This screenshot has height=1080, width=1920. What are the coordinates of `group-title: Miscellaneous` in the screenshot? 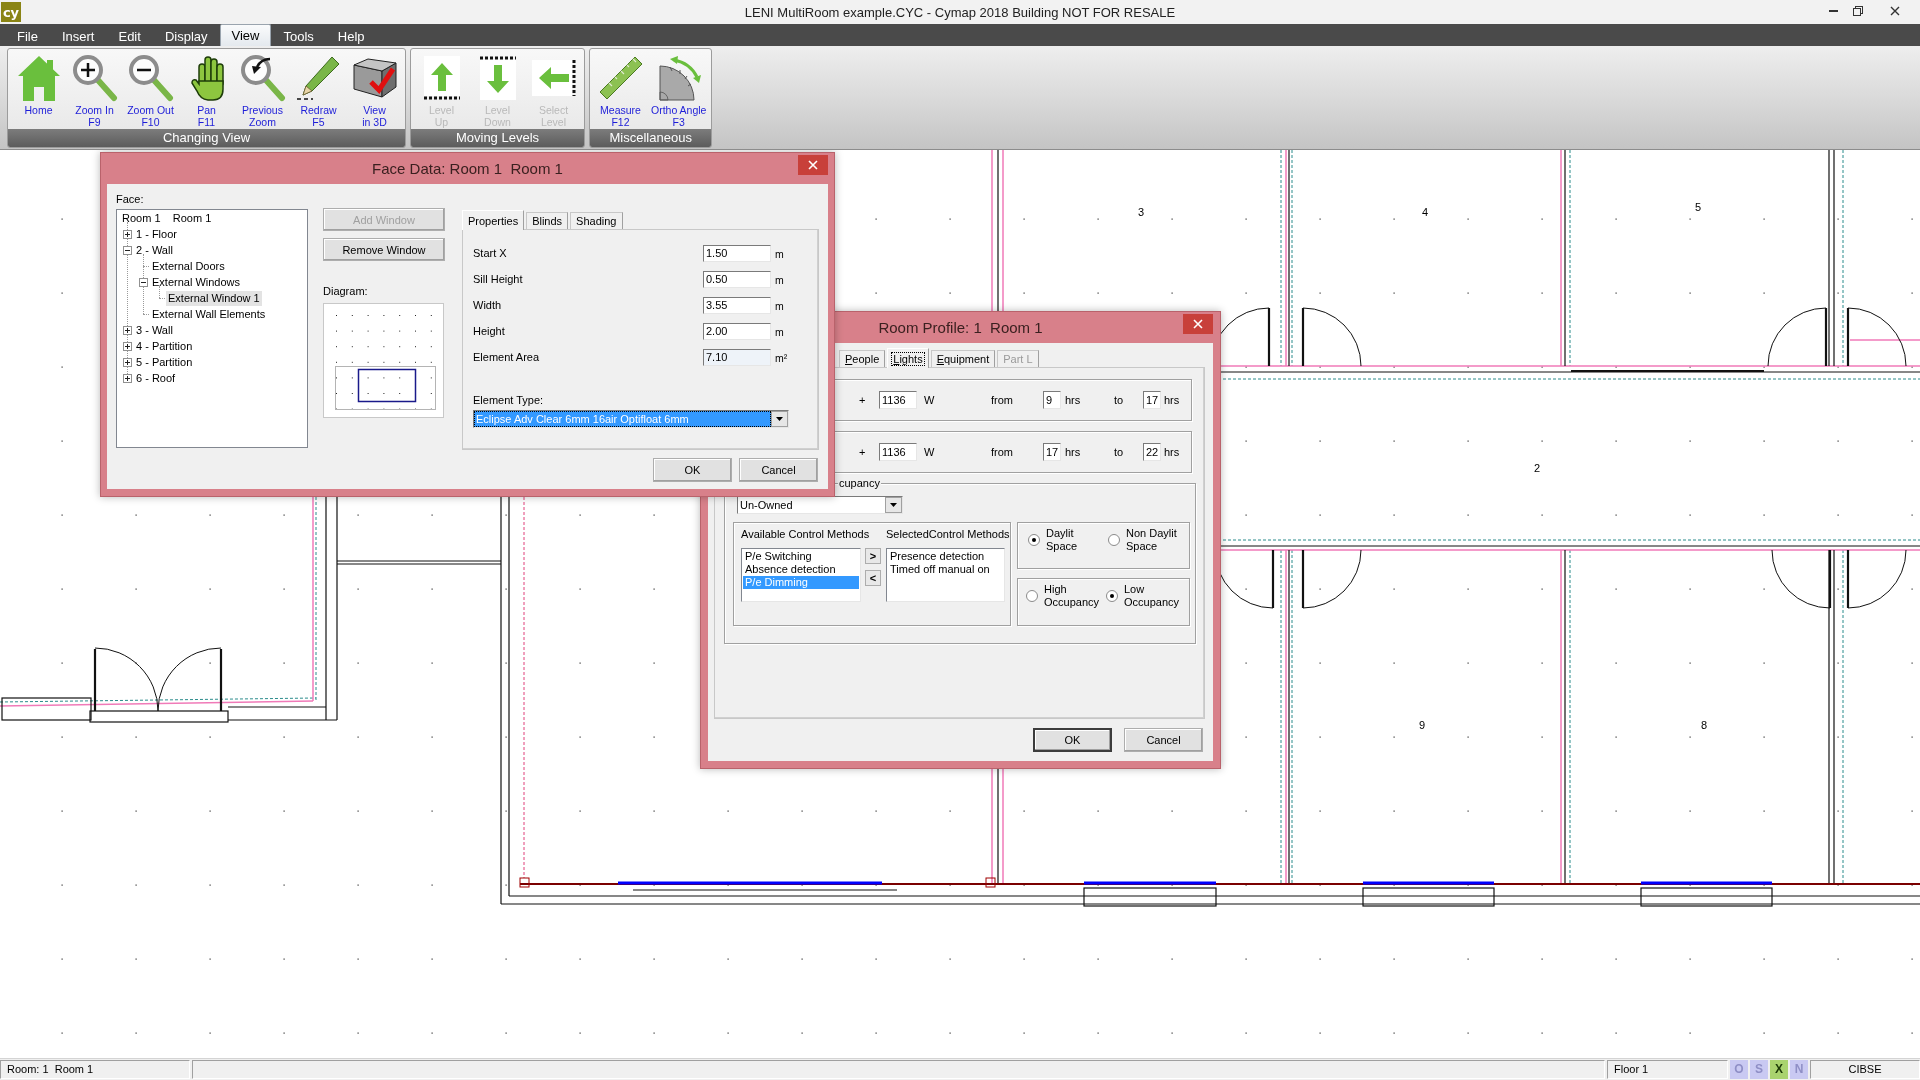 It's located at (651, 138).